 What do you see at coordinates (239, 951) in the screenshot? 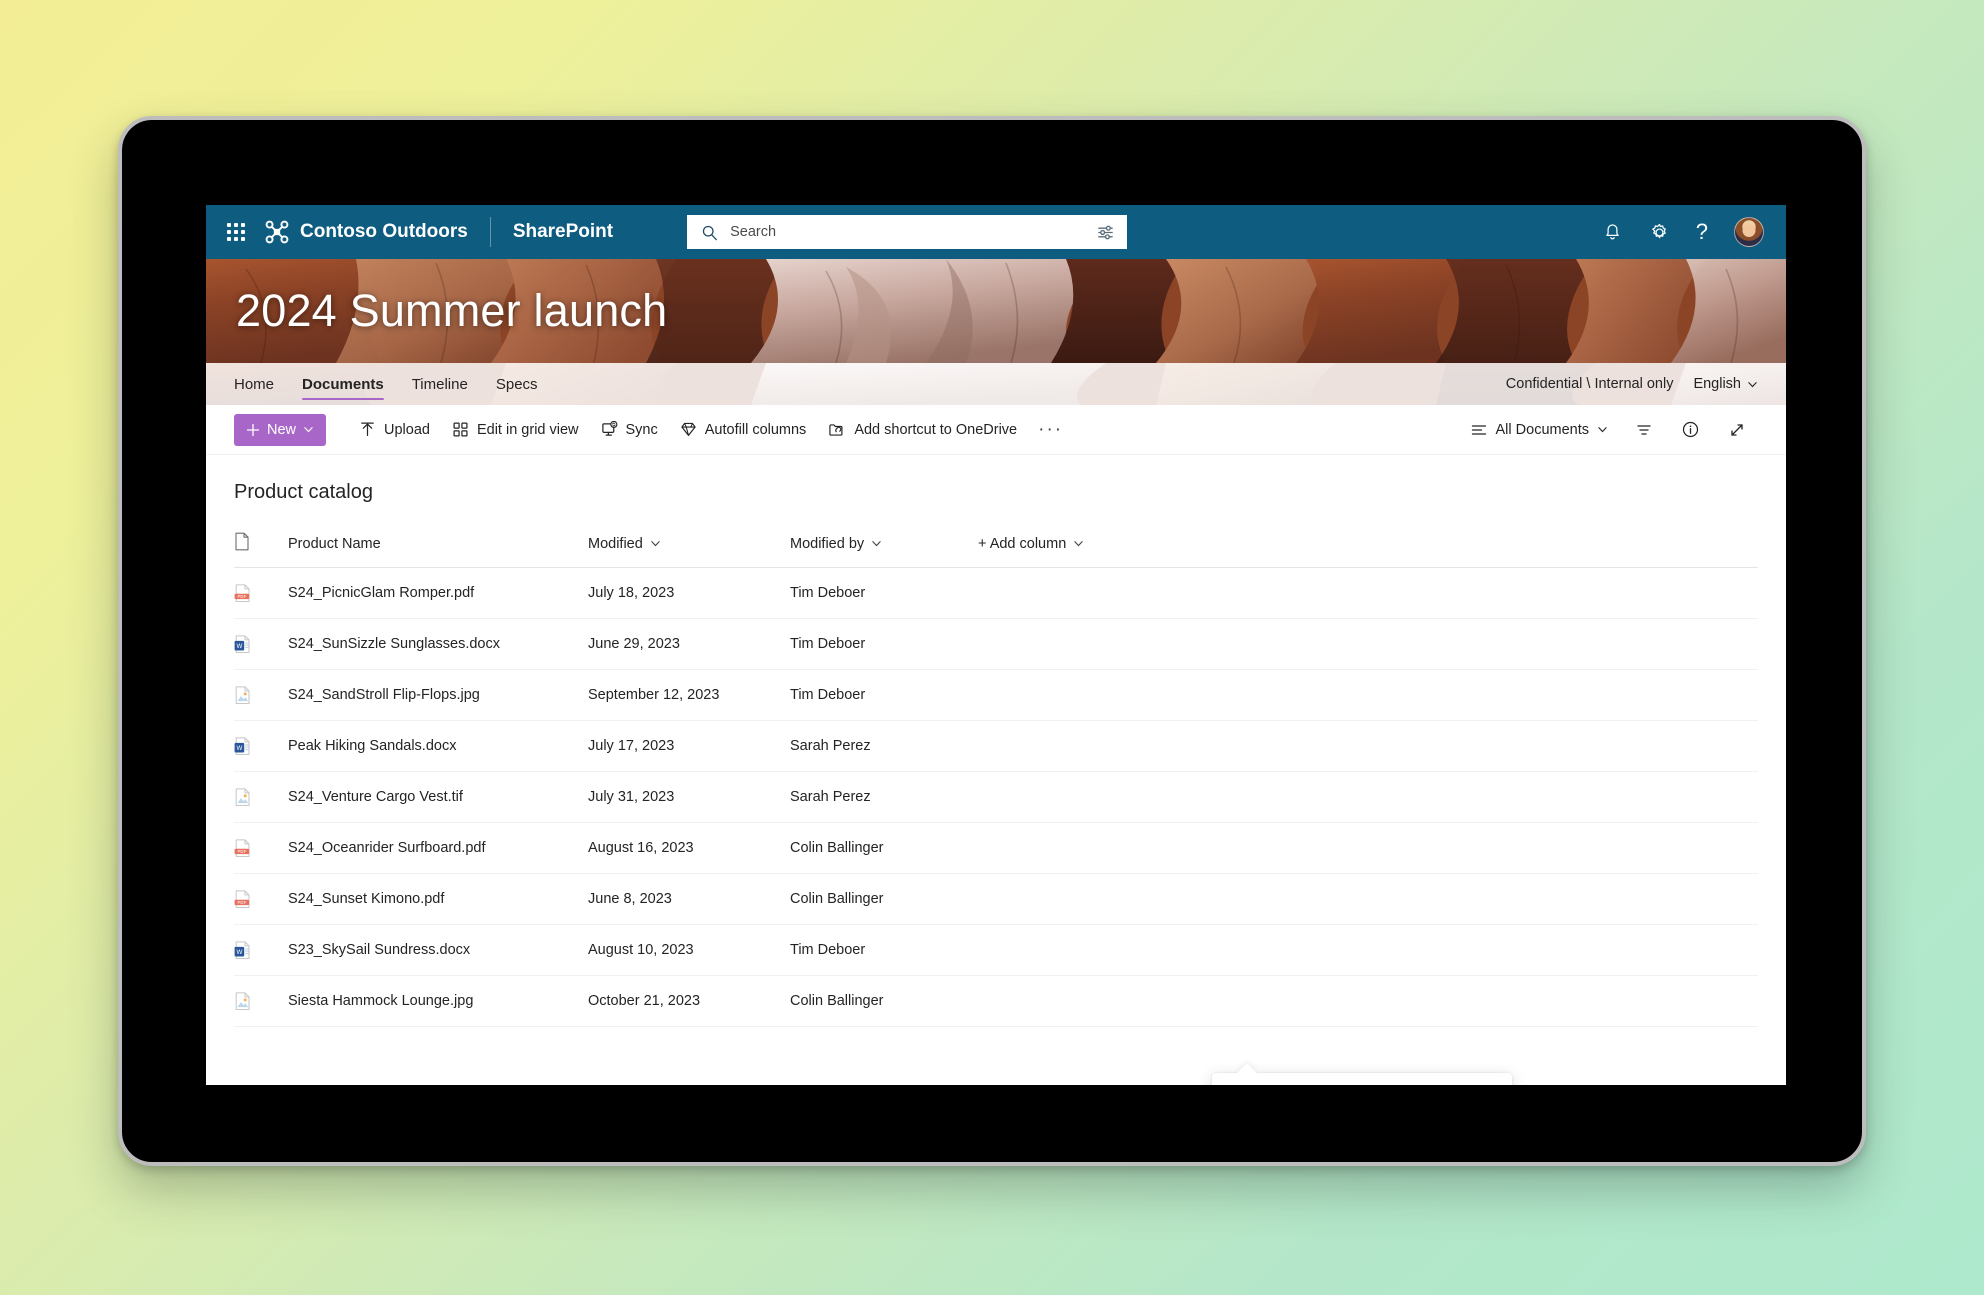
I see `svg-text: W` at bounding box center [239, 951].